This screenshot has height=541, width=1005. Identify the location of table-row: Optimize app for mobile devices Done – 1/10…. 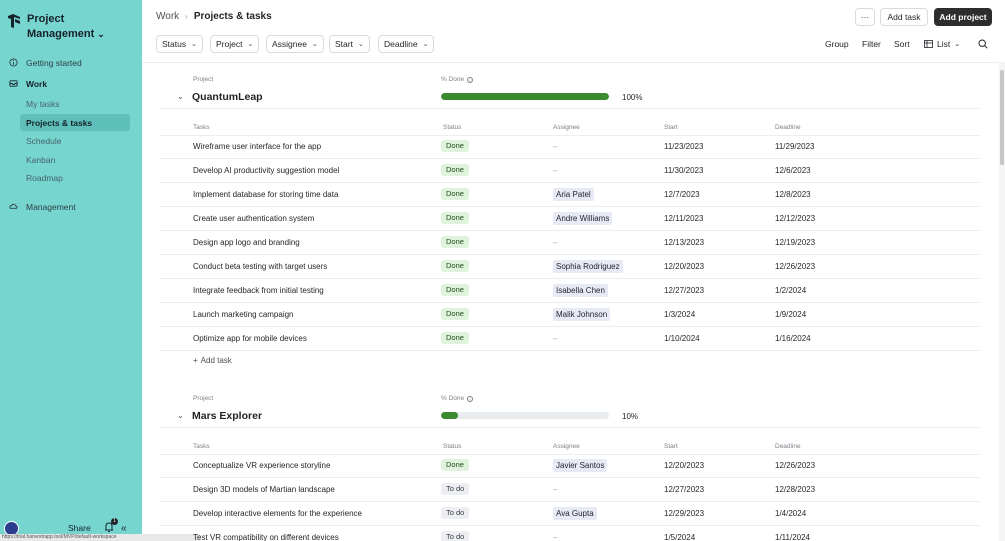
(570, 339).